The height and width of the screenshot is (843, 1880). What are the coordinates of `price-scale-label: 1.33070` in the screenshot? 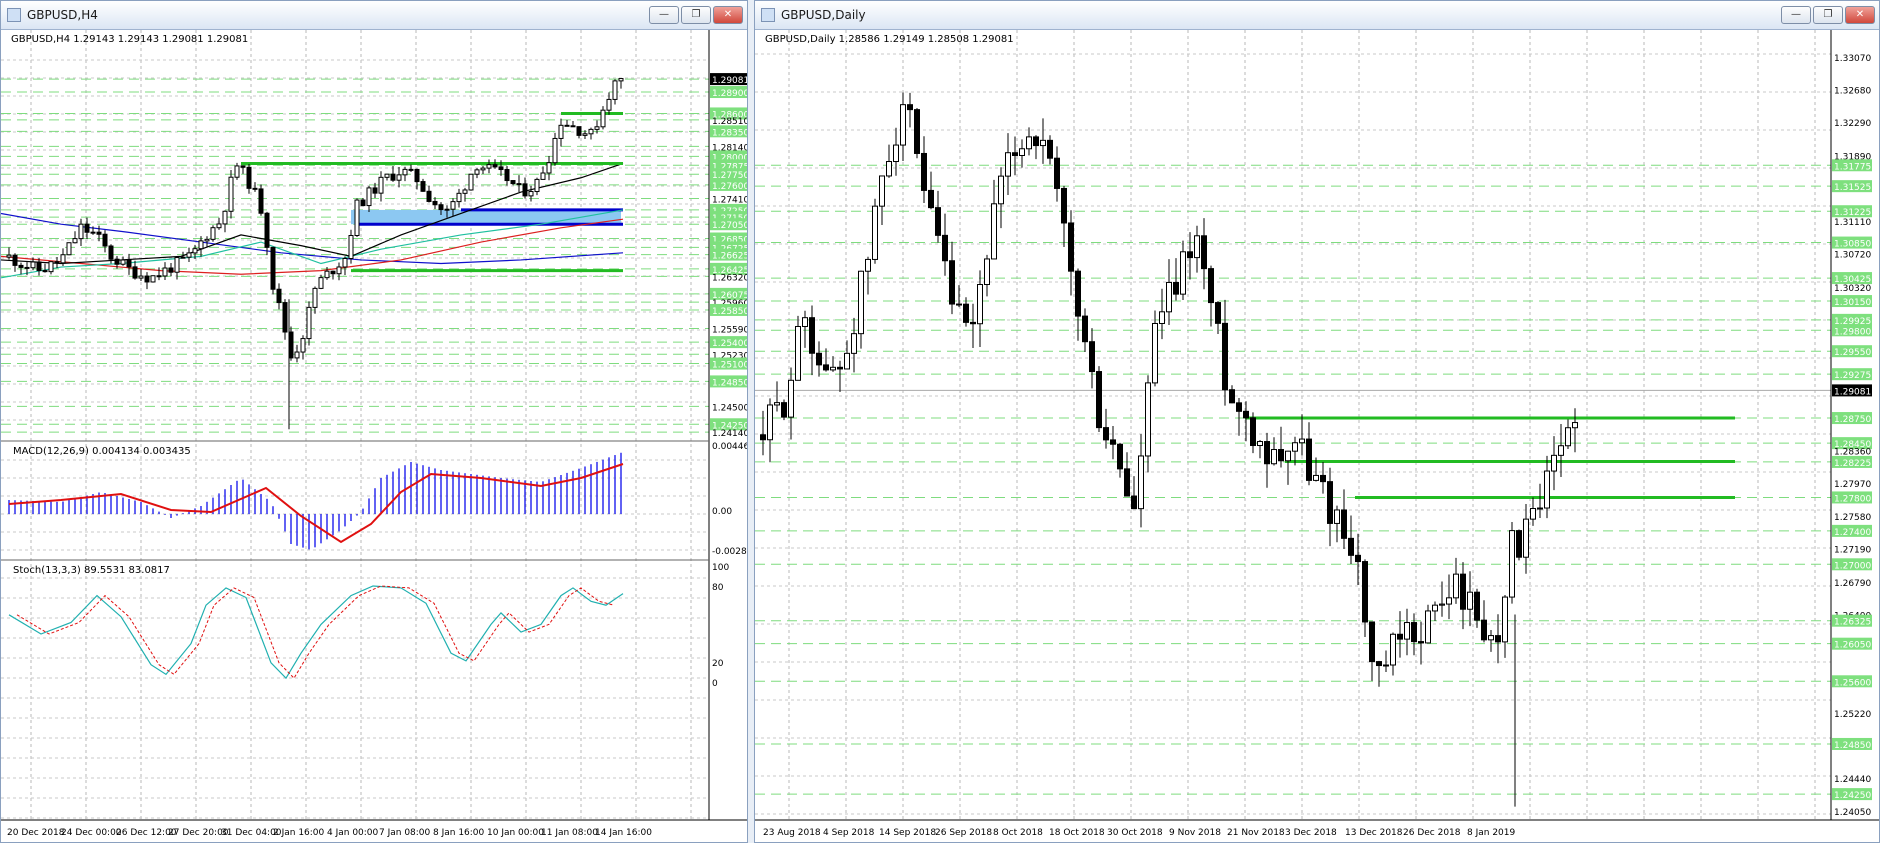 It's located at (1852, 59).